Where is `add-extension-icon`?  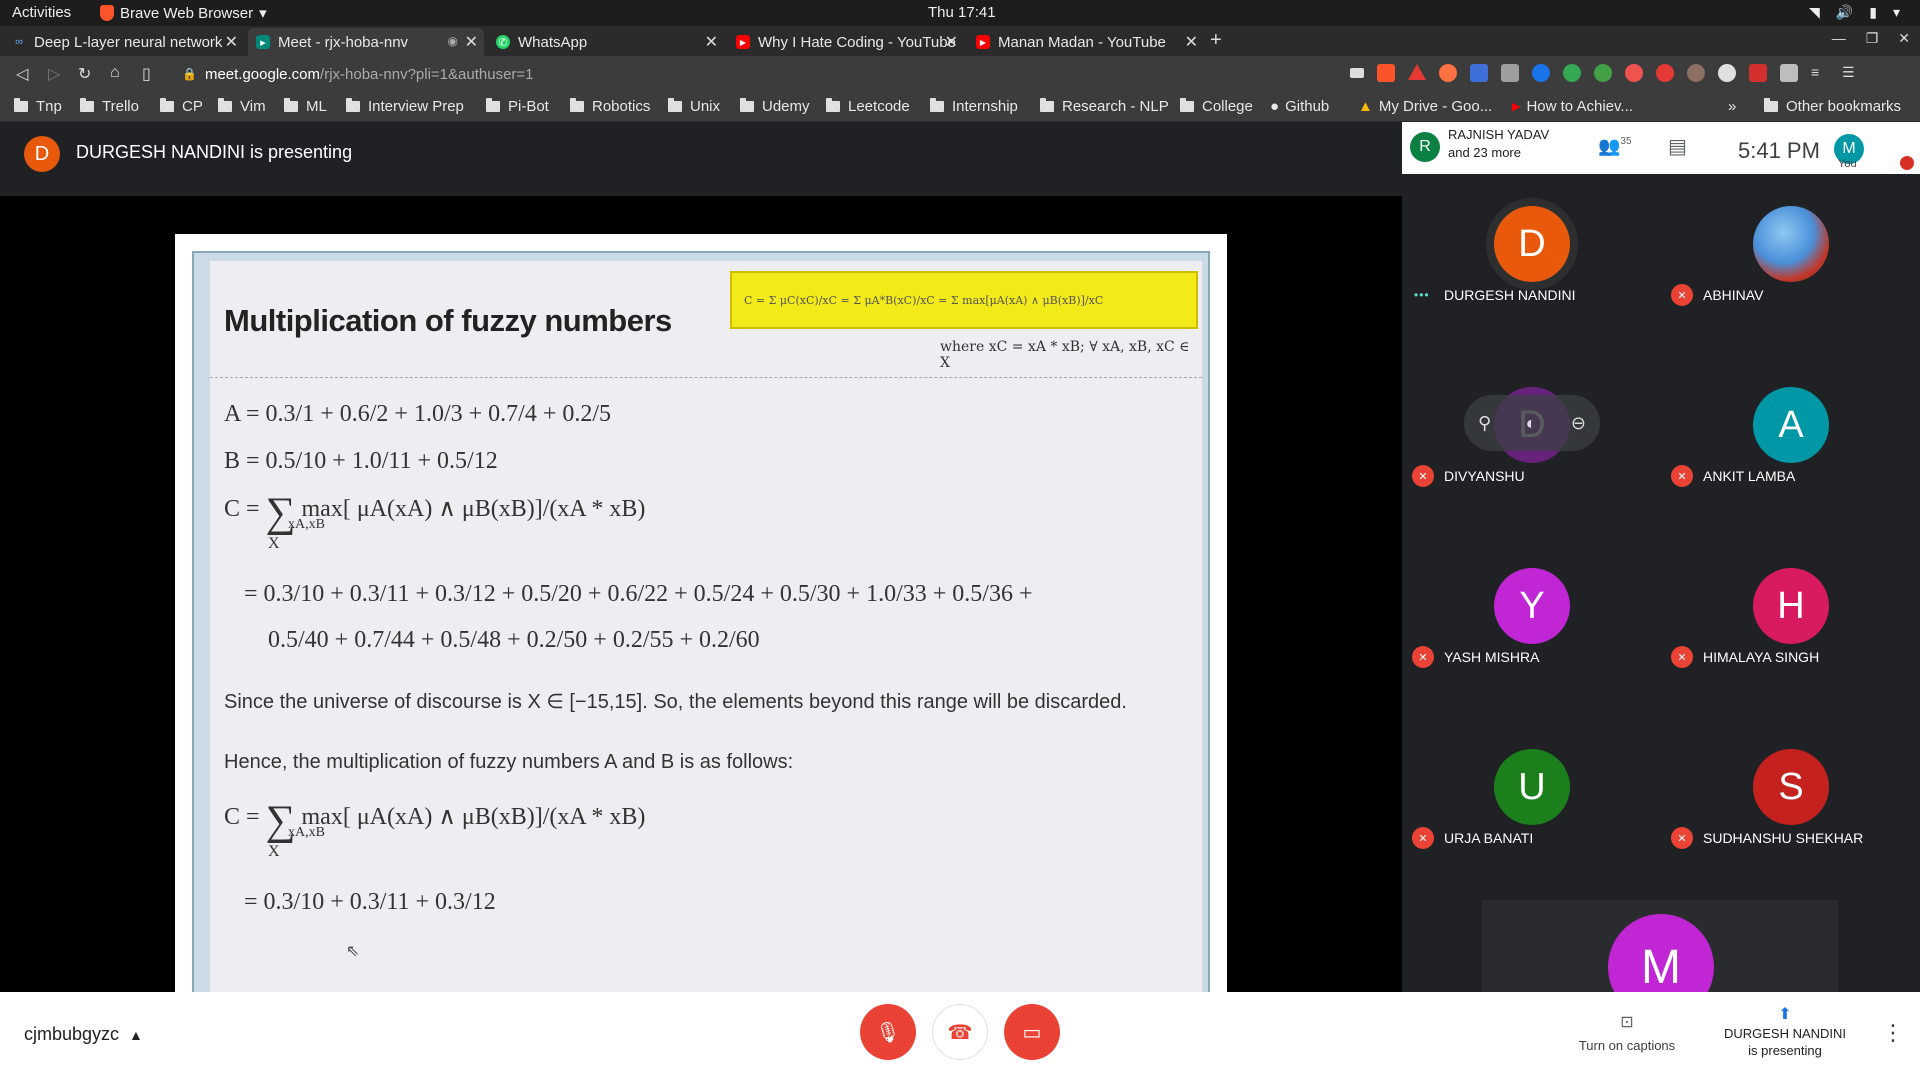 add-extension-icon is located at coordinates (1603, 73).